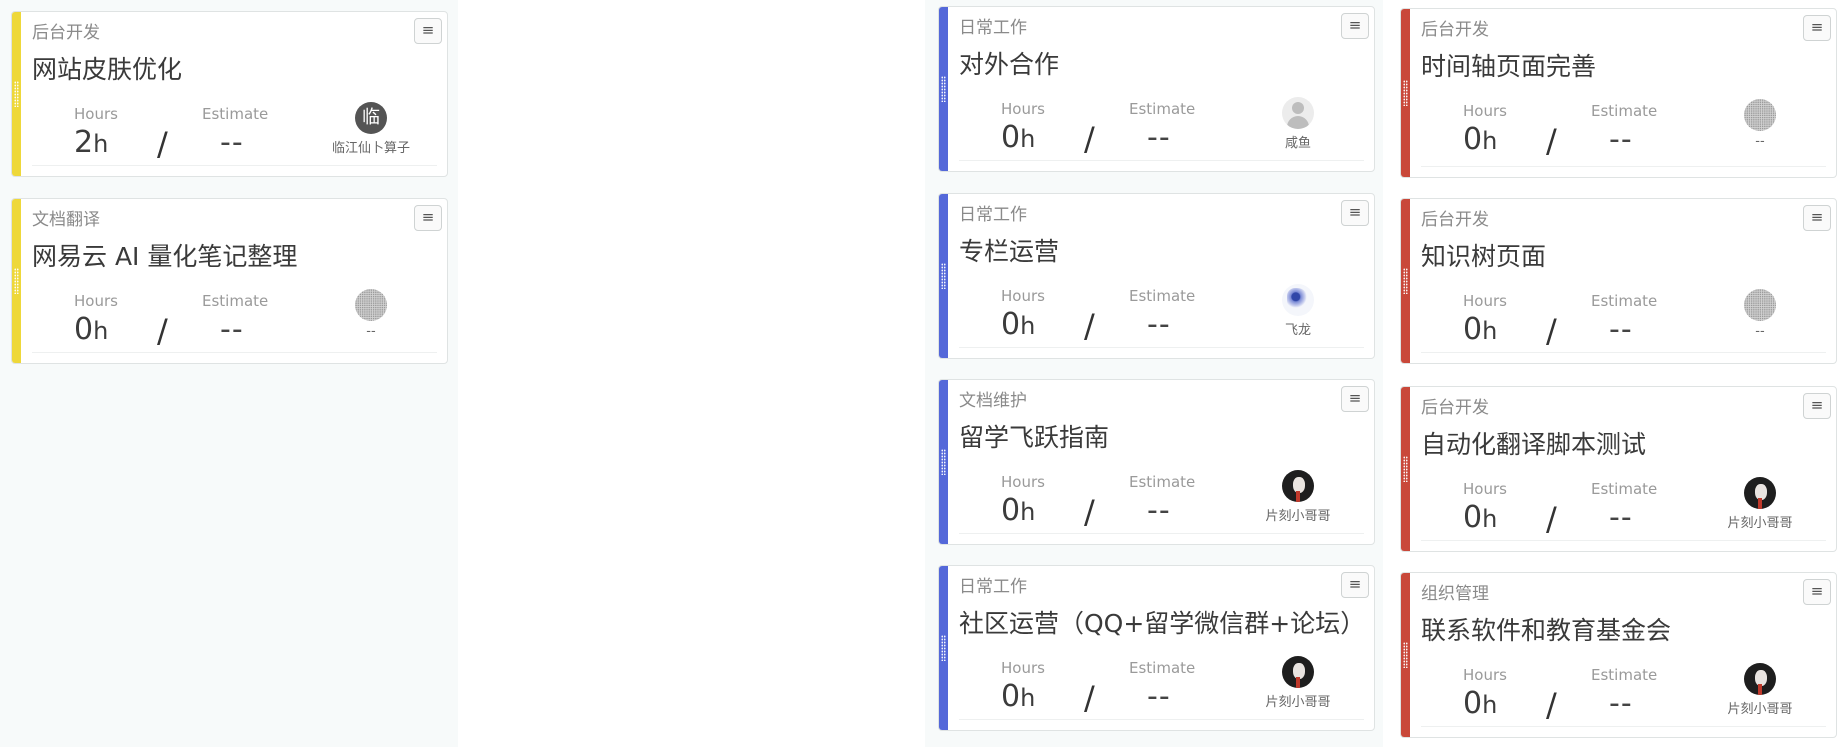  Describe the element at coordinates (1009, 250) in the screenshot. I see `card-title: 专栏运营` at that location.